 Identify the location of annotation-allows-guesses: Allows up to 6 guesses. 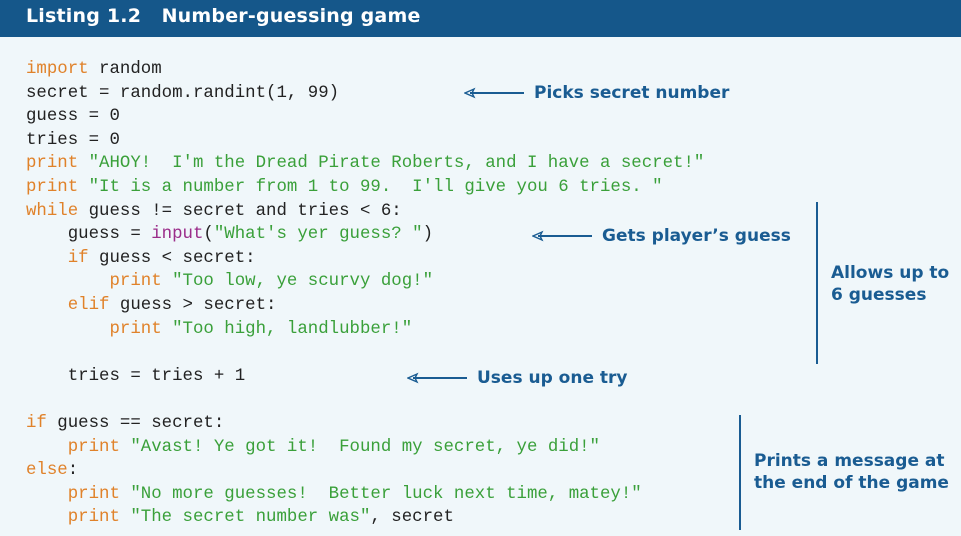
(890, 284).